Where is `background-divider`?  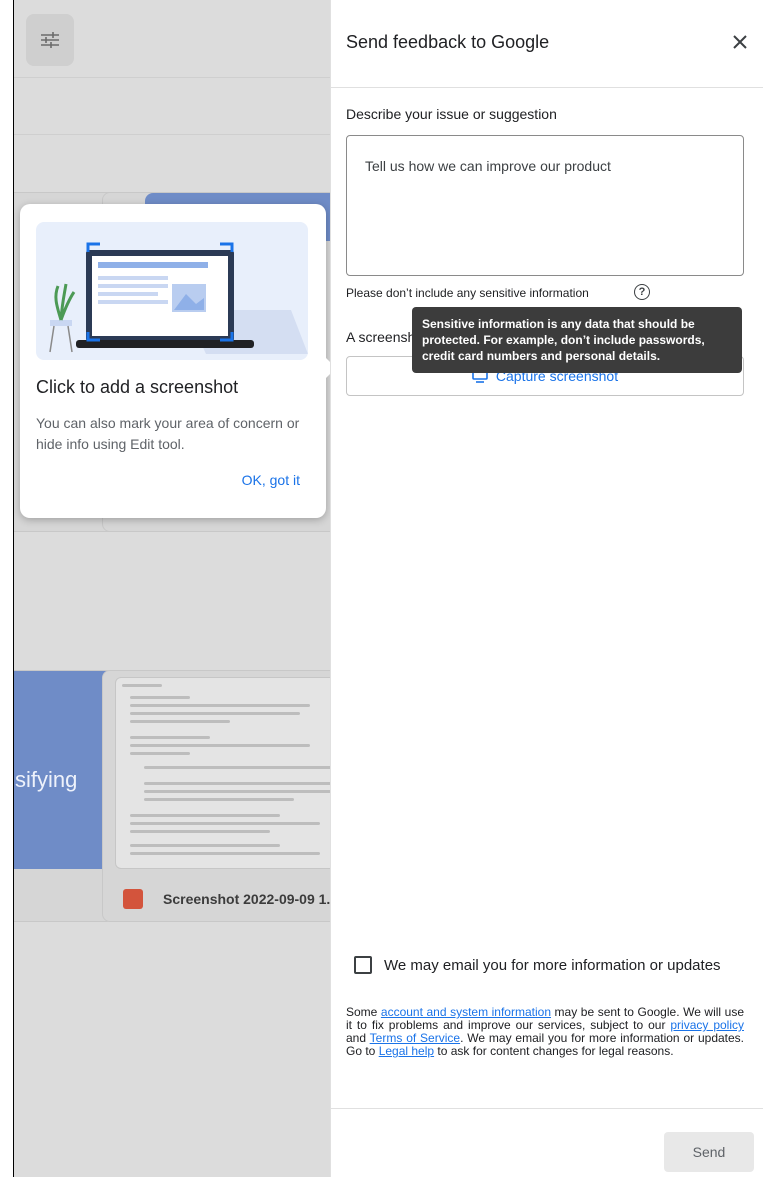 background-divider is located at coordinates (172, 134).